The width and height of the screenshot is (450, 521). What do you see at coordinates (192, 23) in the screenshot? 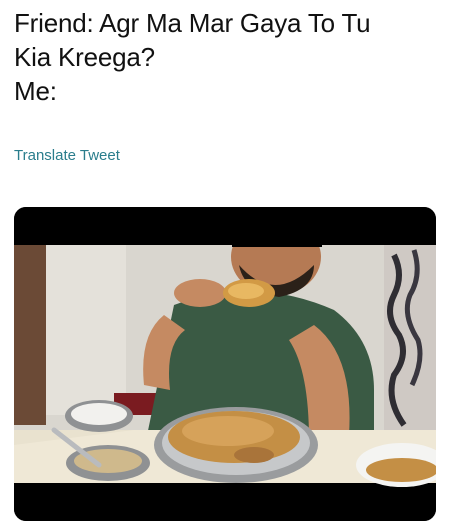
I see `tweet-line-1: Friend: Agr Ma Mar Gaya To Tu` at bounding box center [192, 23].